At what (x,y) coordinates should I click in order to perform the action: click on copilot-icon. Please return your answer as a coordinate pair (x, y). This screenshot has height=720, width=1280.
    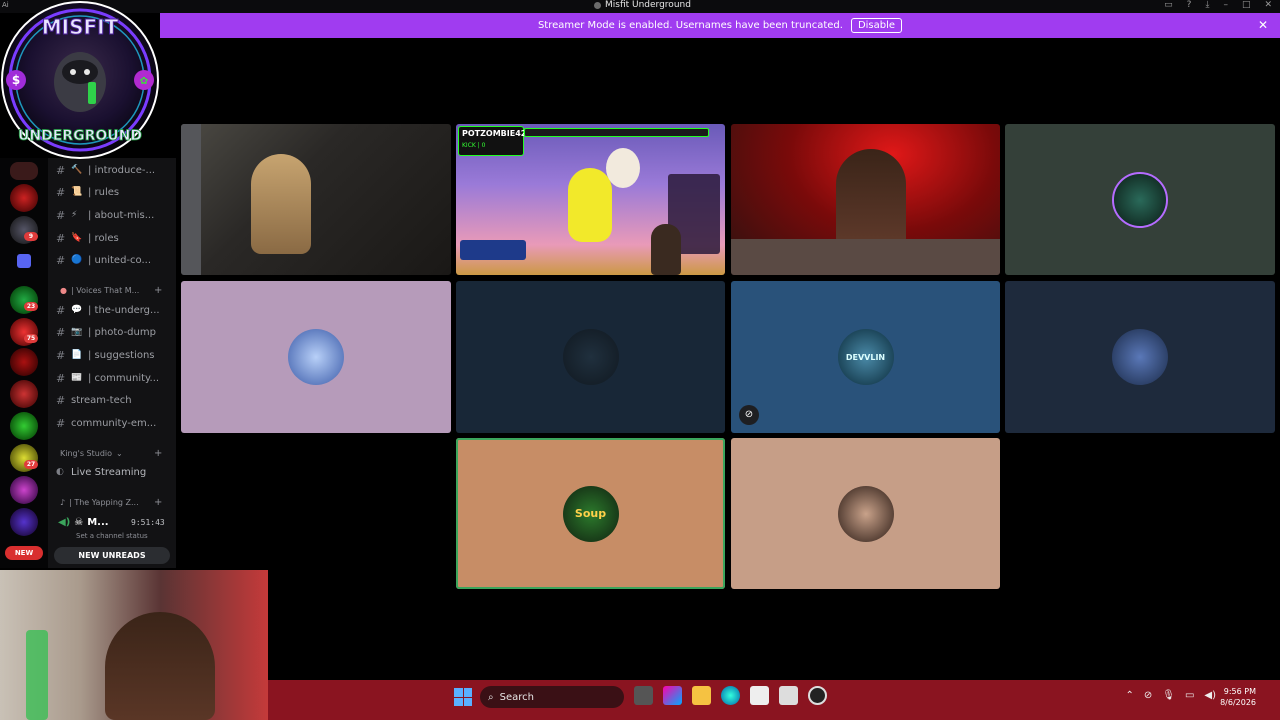
    Looking at the image, I should click on (672, 695).